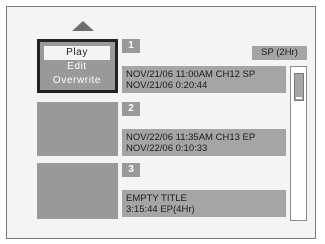  What do you see at coordinates (160, 209) in the screenshot?
I see `title-3-line2: 3:15:44 EP(4Hr)` at bounding box center [160, 209].